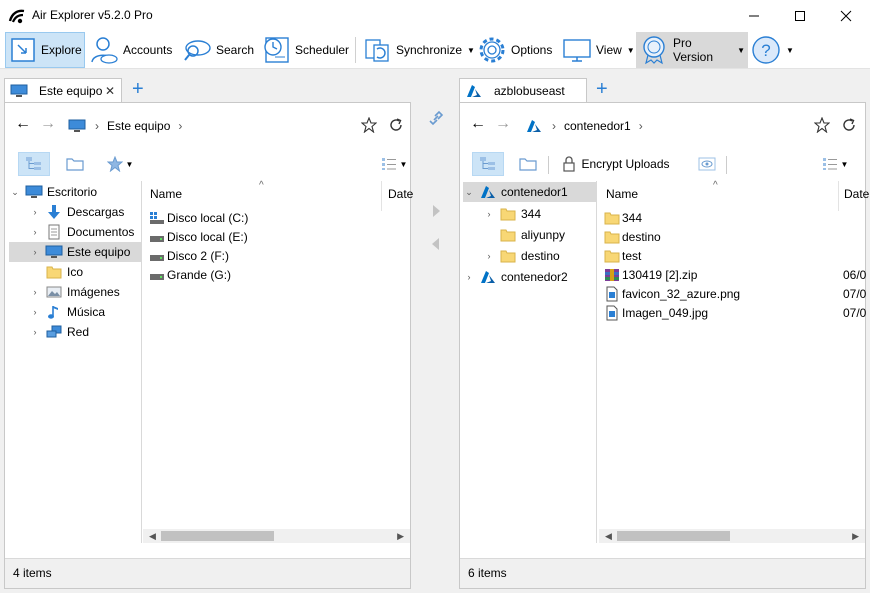 The image size is (870, 593). I want to click on left-status-bar: 4 items, so click(207, 573).